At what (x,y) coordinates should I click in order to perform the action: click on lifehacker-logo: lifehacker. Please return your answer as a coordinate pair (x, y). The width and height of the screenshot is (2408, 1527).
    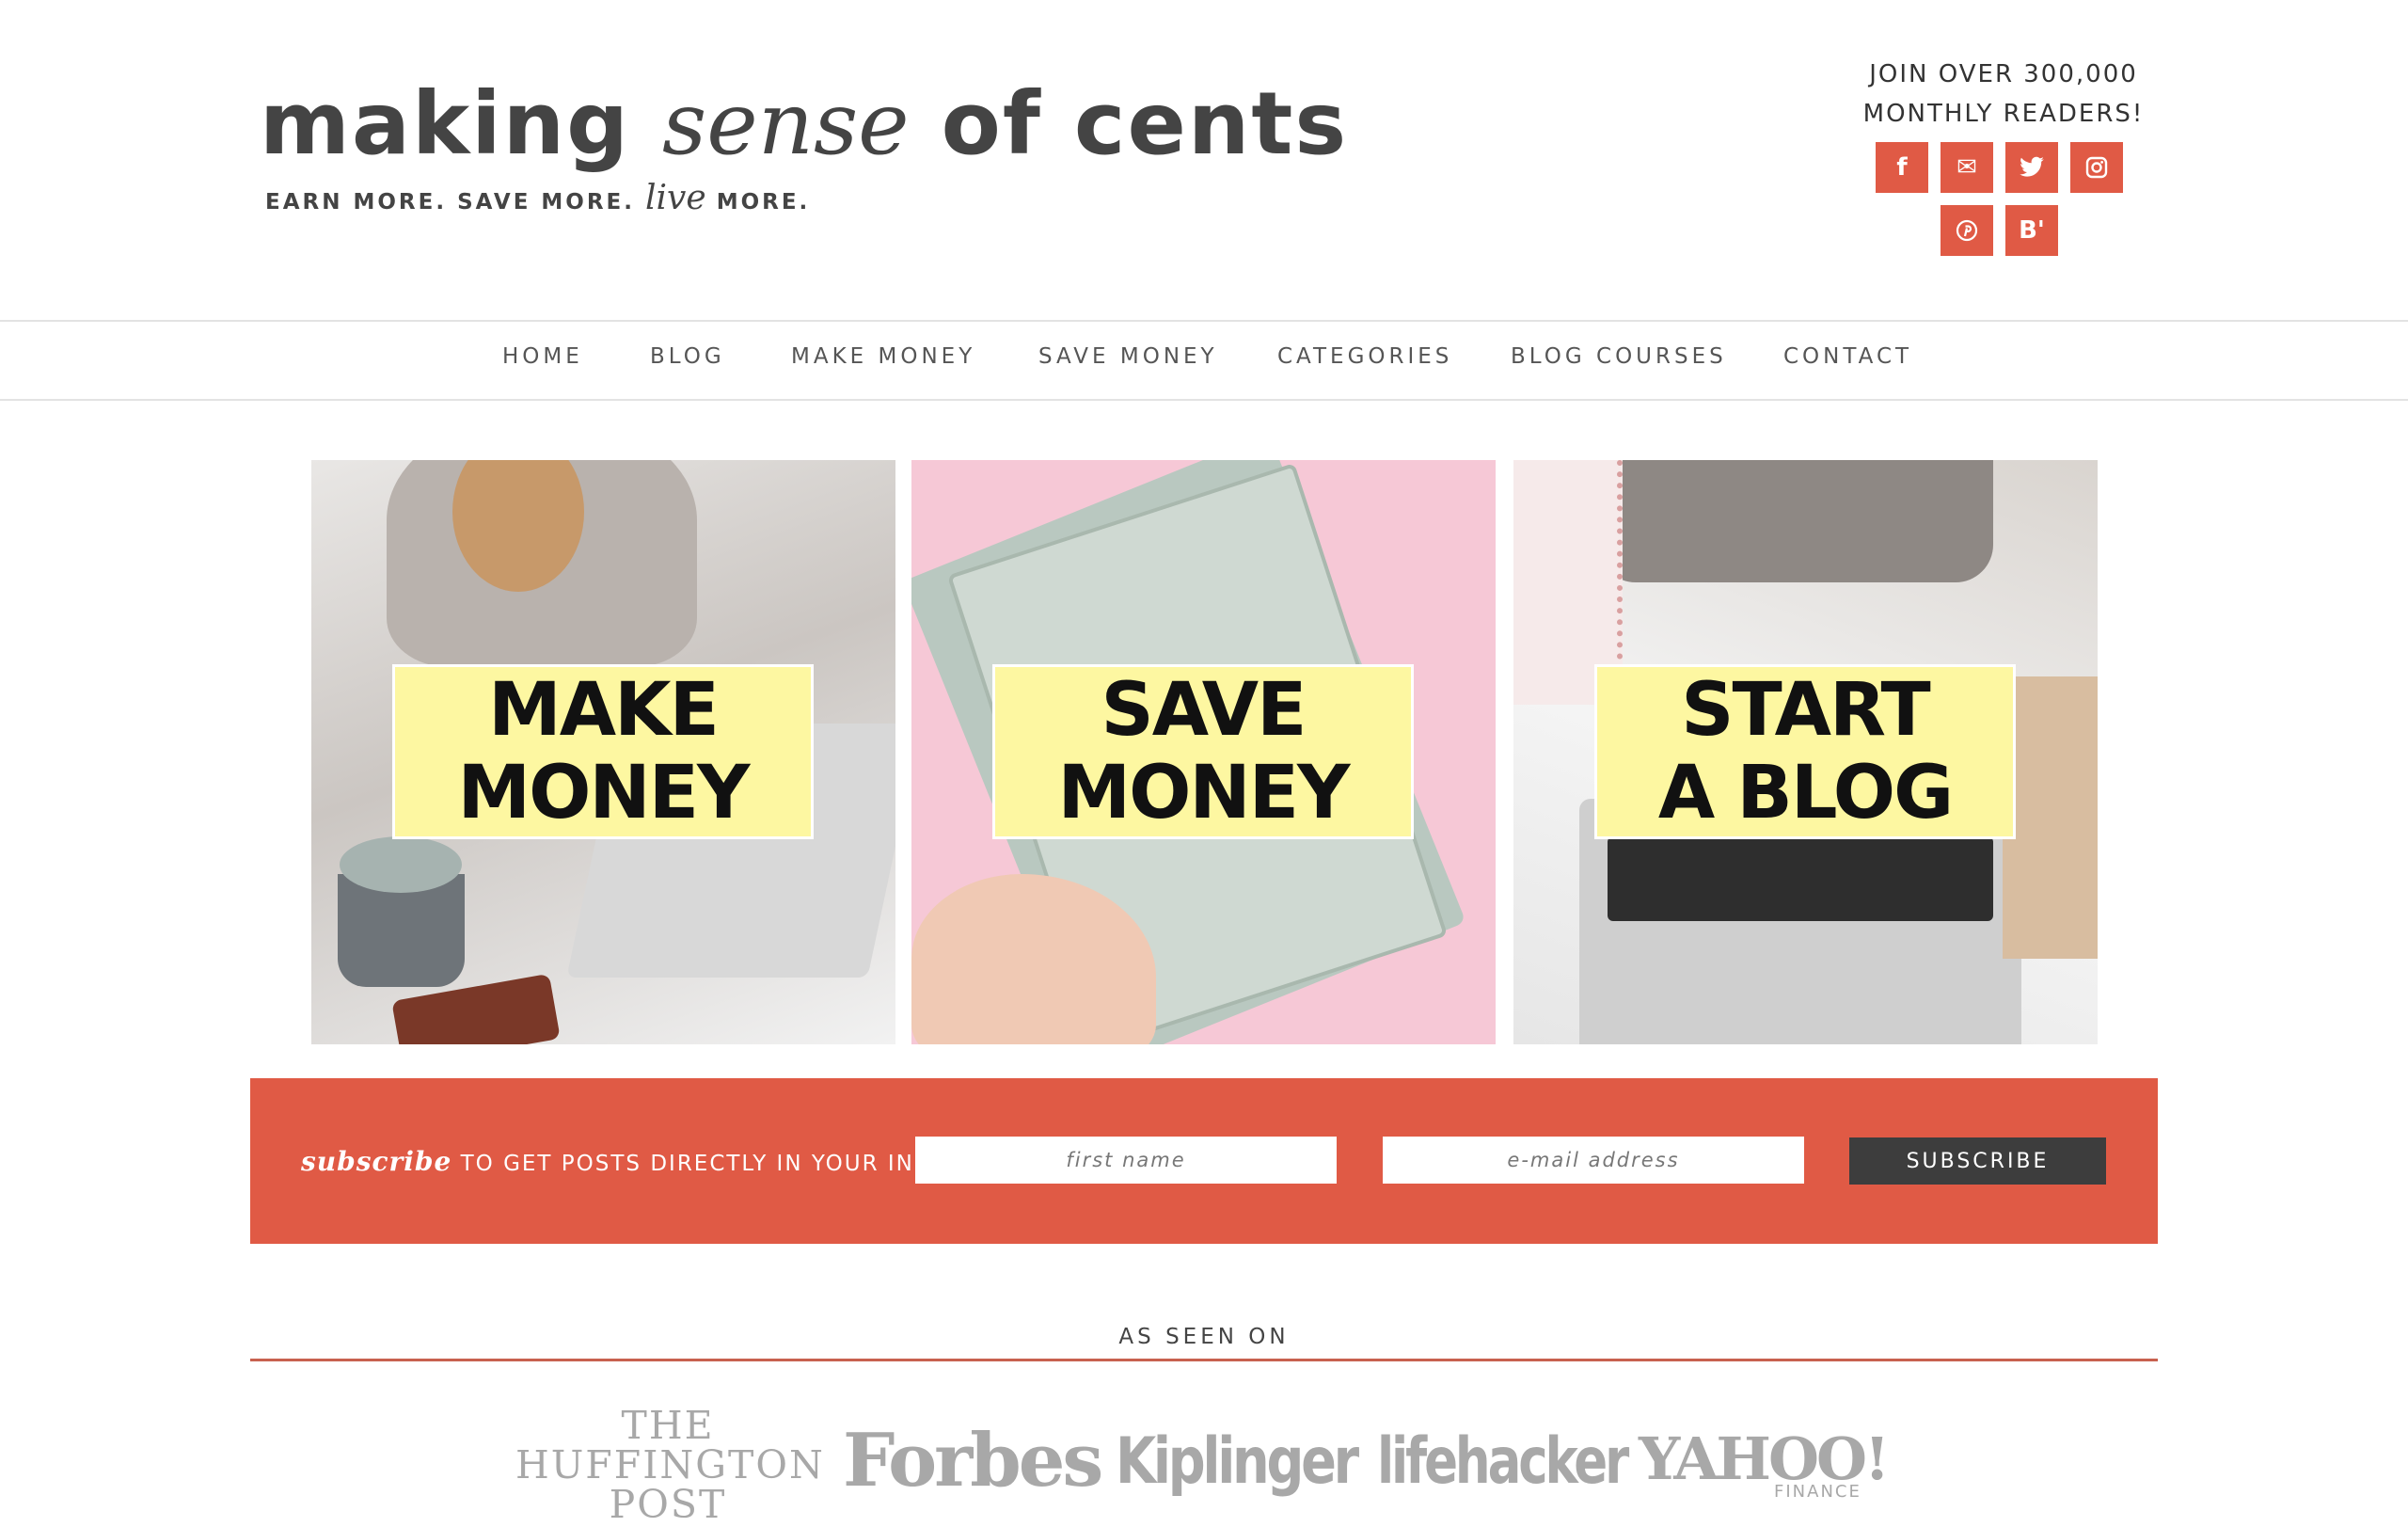
    Looking at the image, I should click on (1503, 1461).